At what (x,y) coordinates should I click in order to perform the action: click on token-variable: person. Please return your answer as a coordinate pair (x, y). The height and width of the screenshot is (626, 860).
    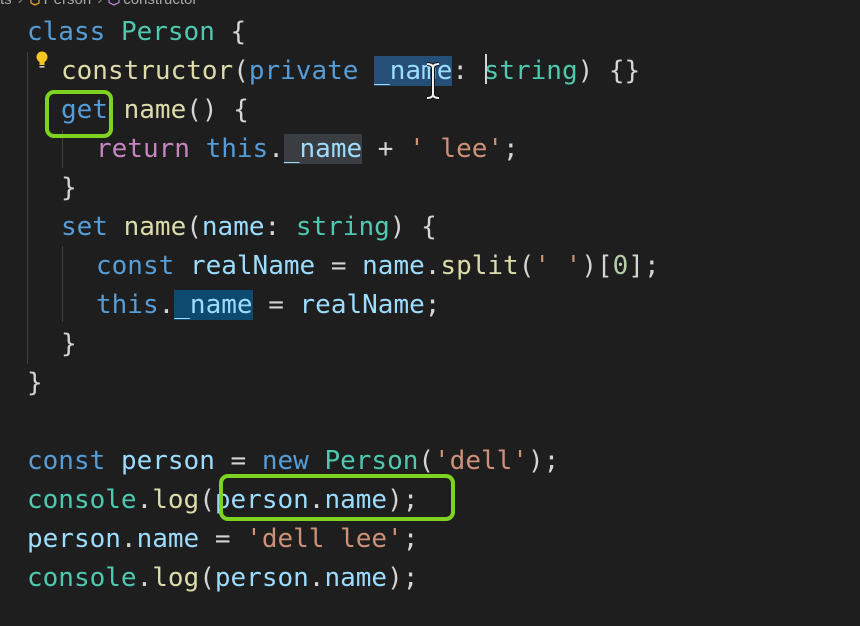
    Looking at the image, I should click on (167, 461).